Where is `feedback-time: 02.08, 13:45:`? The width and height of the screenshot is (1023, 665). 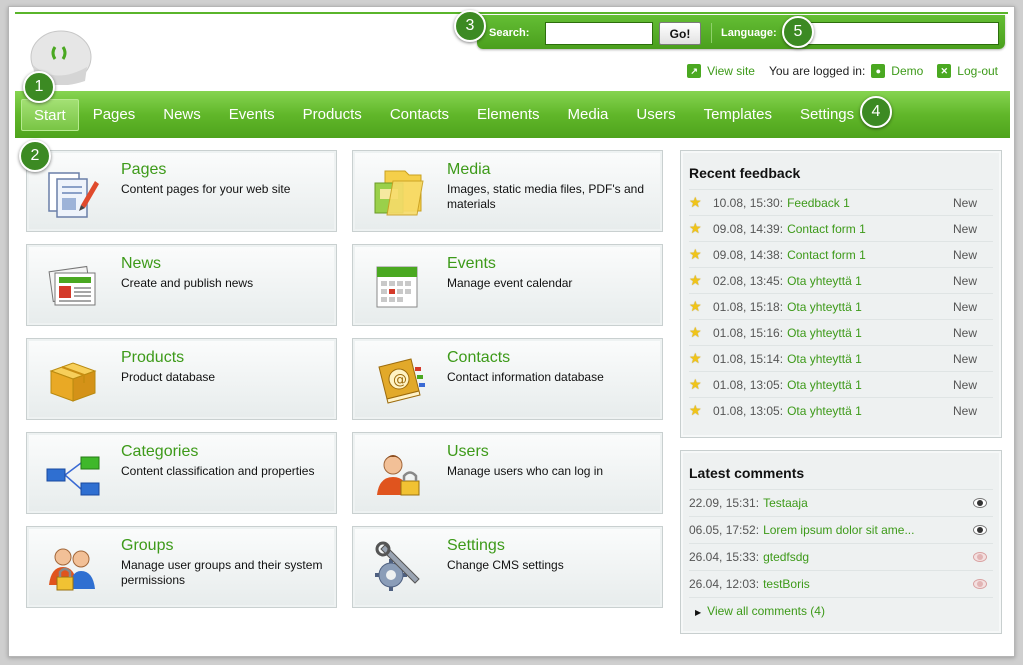 feedback-time: 02.08, 13:45: is located at coordinates (748, 280).